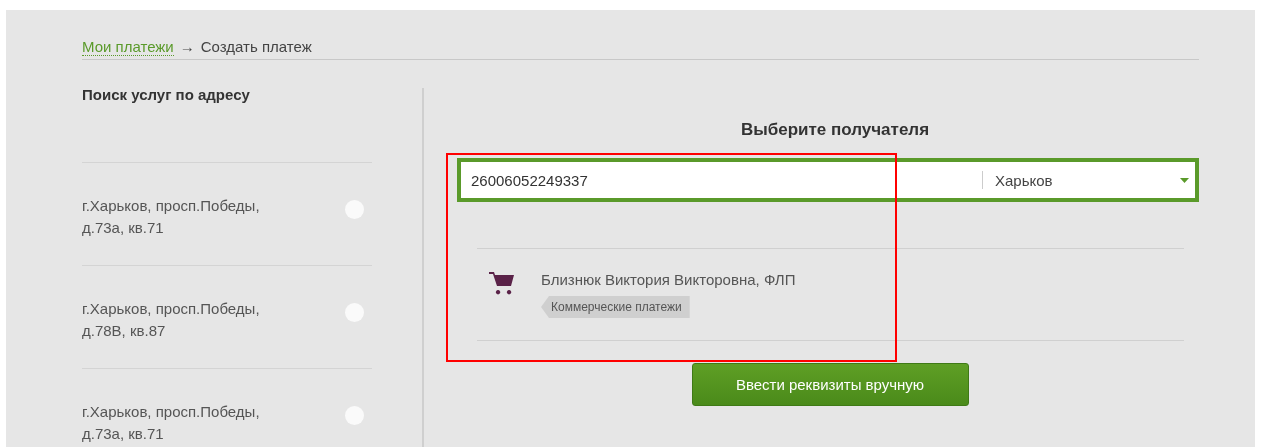 Image resolution: width=1269 pixels, height=447 pixels. What do you see at coordinates (830, 384) in the screenshot?
I see `manual-entry-button: Ввести реквизиты вручную` at bounding box center [830, 384].